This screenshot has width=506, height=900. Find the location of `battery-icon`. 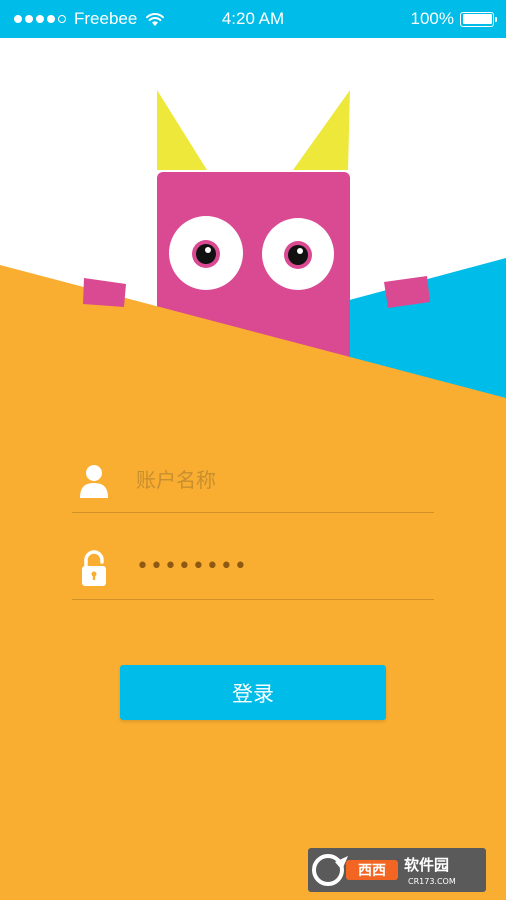

battery-icon is located at coordinates (478, 19).